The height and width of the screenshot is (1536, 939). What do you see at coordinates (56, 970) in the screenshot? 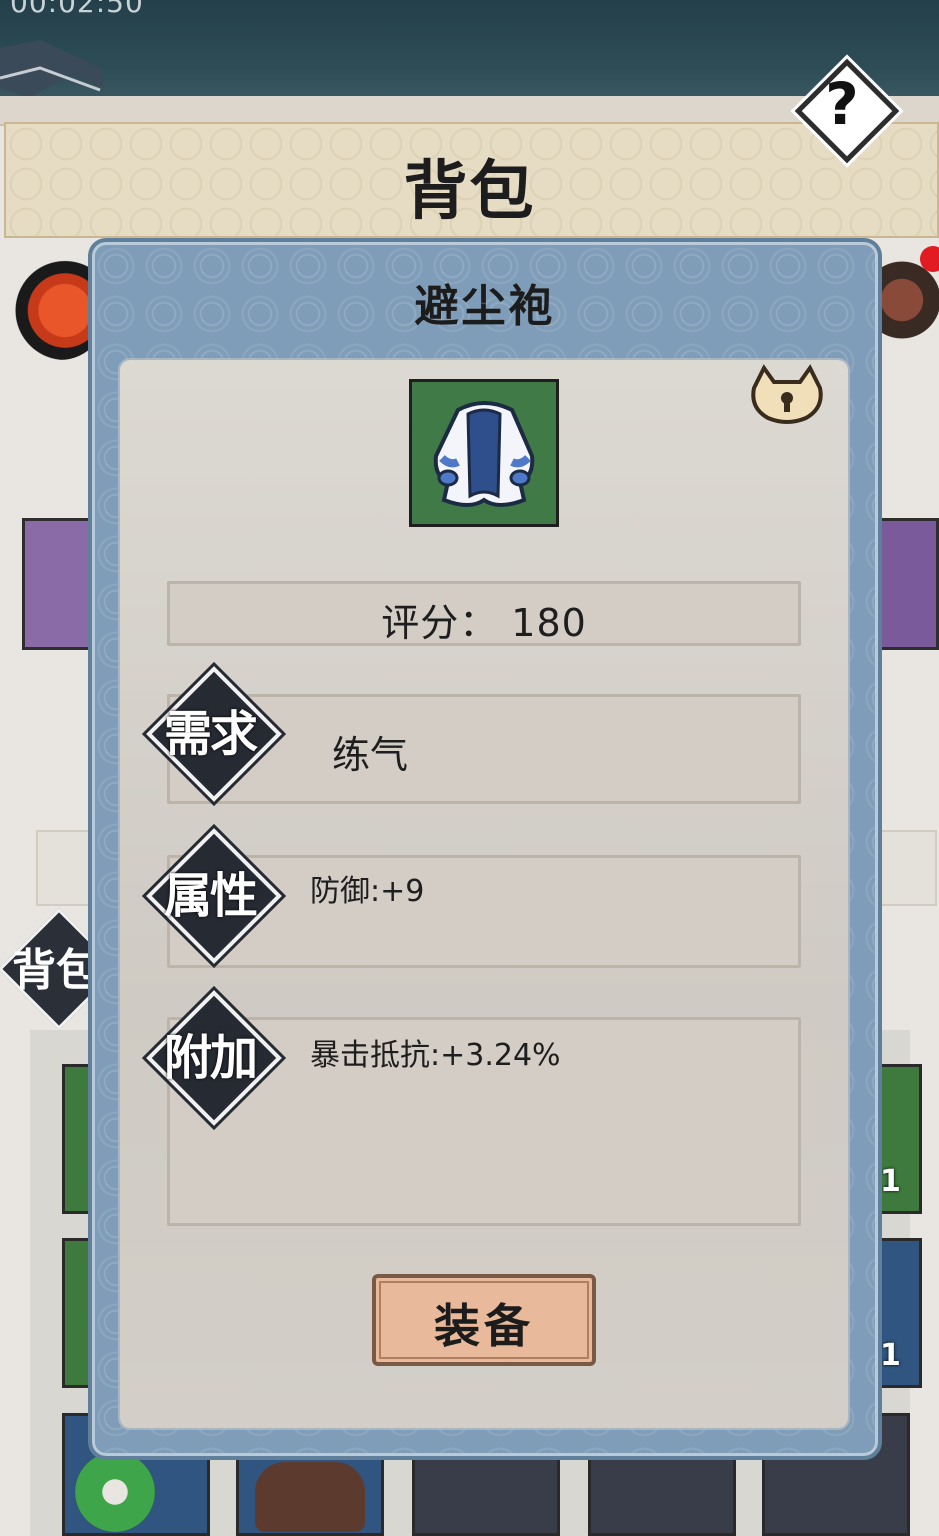
I see `bag-tab-label: 背包` at bounding box center [56, 970].